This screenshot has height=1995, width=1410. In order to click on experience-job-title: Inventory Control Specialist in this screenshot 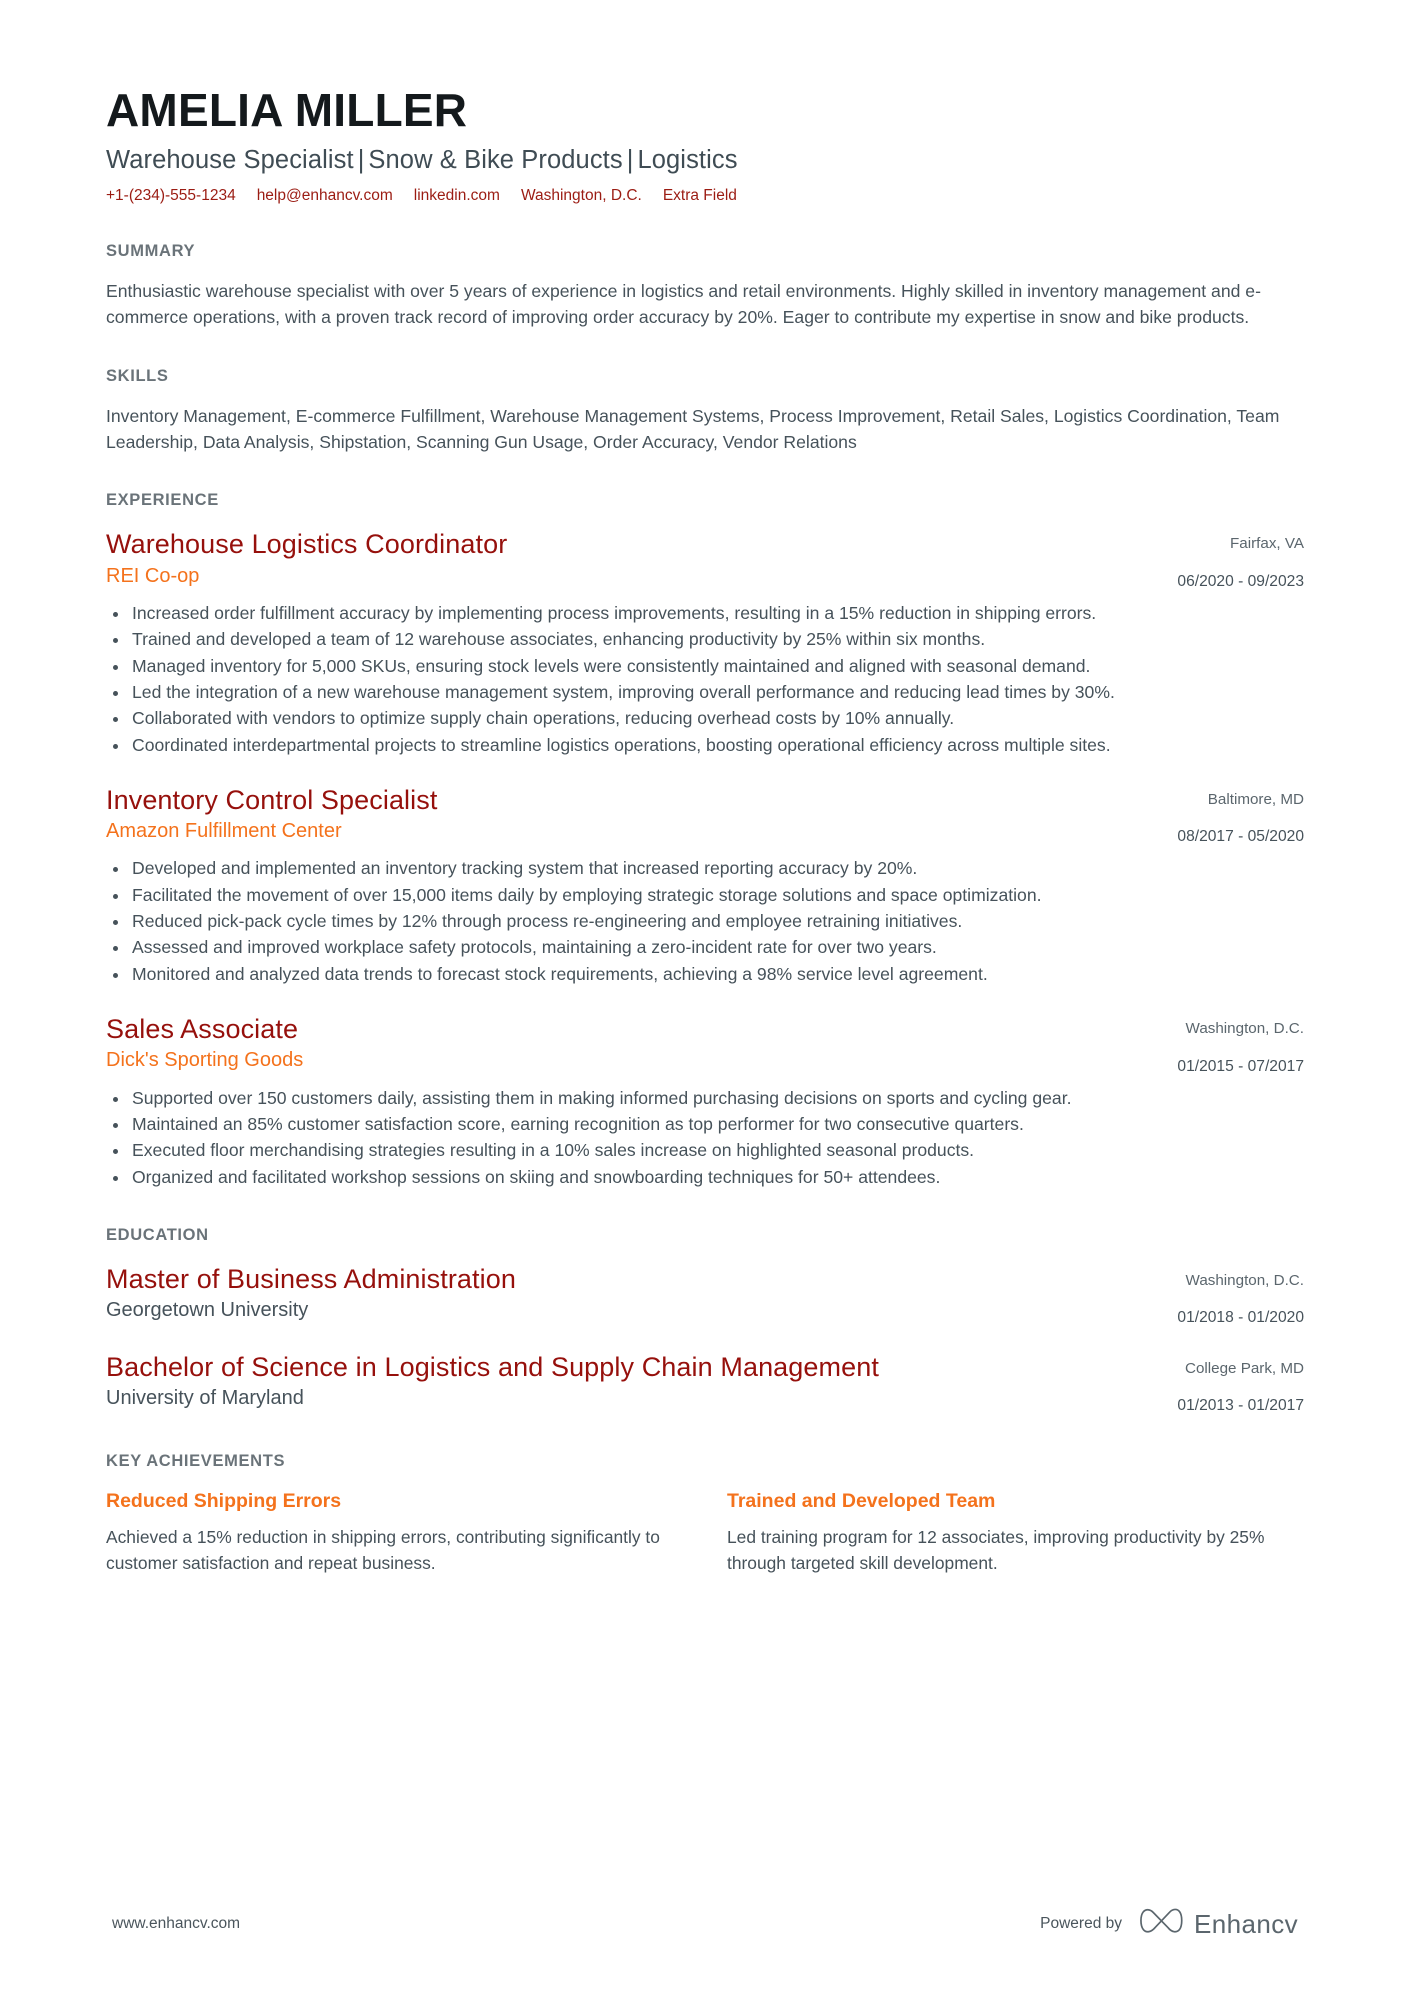, I will do `click(272, 799)`.